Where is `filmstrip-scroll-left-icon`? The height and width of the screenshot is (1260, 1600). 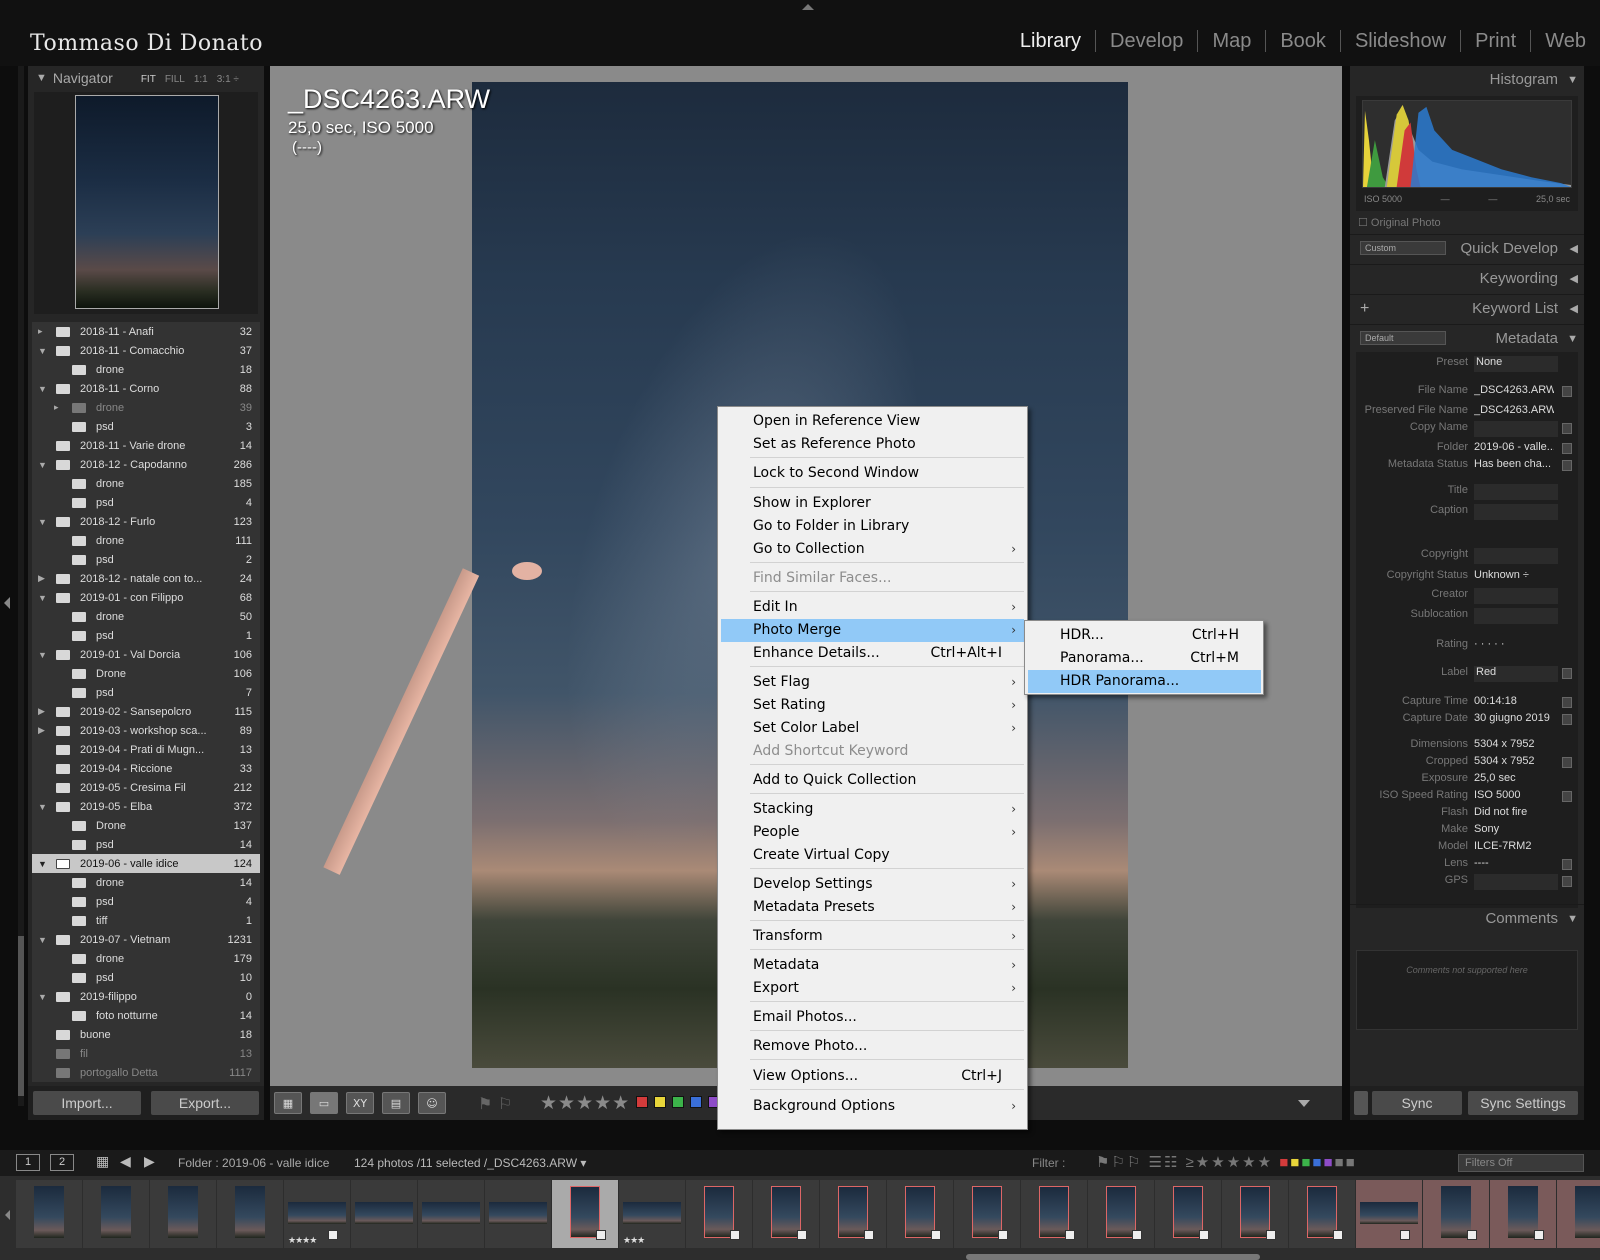 filmstrip-scroll-left-icon is located at coordinates (7, 1215).